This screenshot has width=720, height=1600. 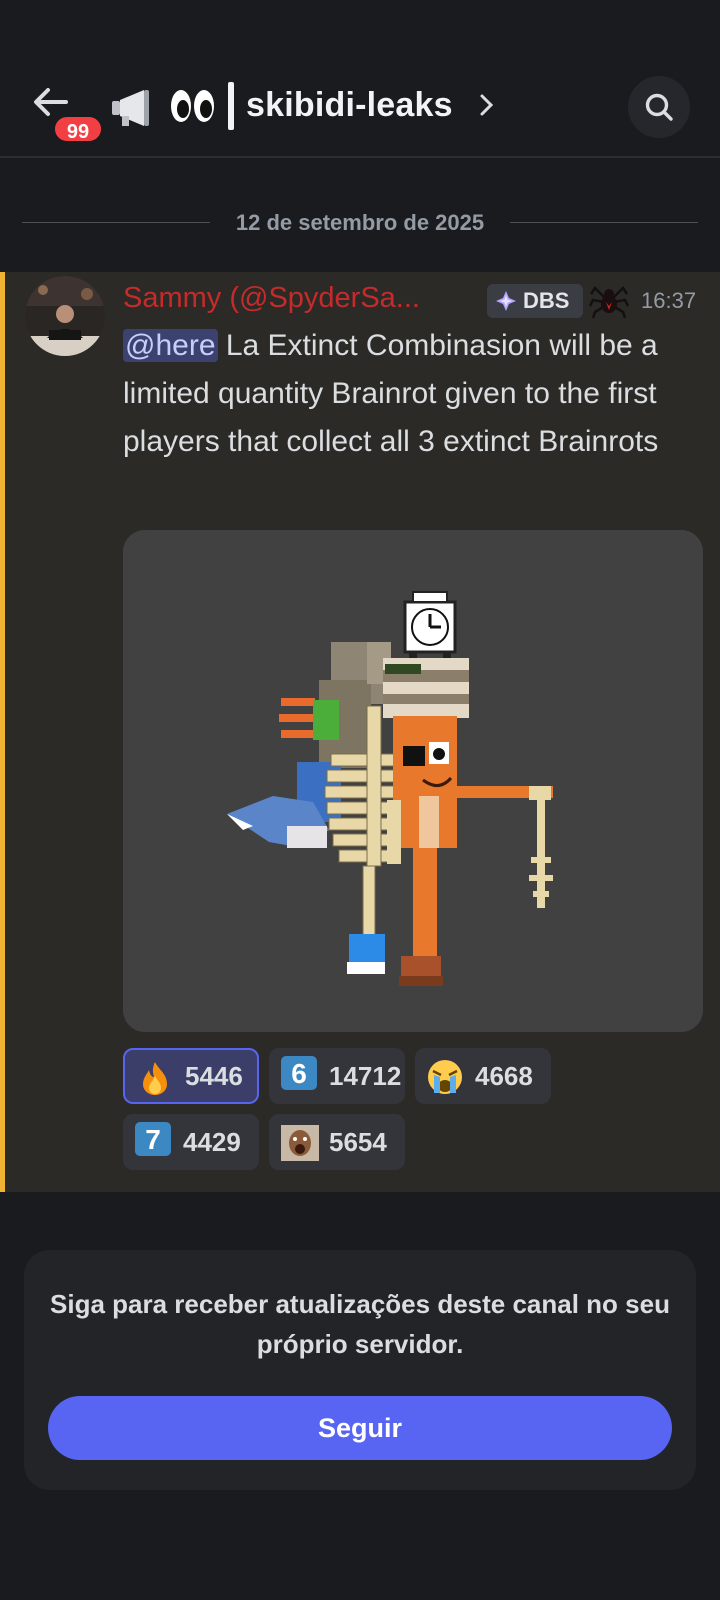 I want to click on reaction-fire: 5446, so click(x=191, y=1076).